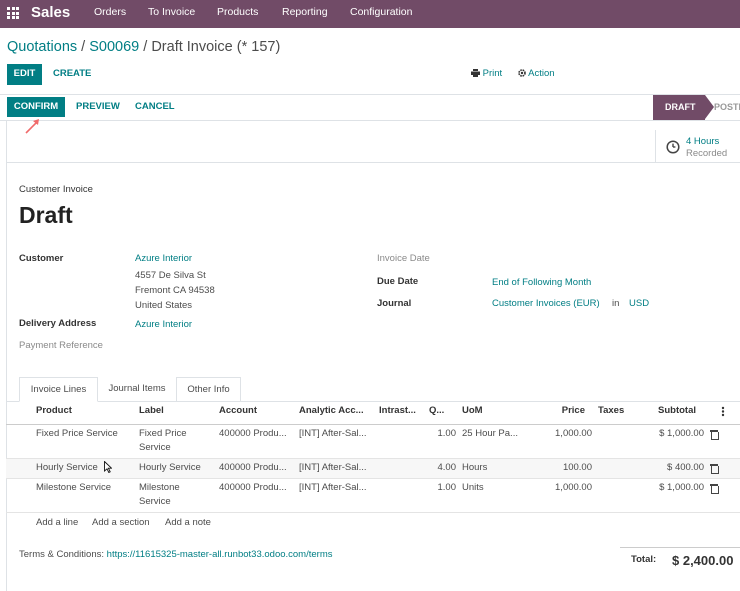 Image resolution: width=740 pixels, height=591 pixels. Describe the element at coordinates (163, 324) in the screenshot. I see `delivery-address-field: Azure Interior` at that location.